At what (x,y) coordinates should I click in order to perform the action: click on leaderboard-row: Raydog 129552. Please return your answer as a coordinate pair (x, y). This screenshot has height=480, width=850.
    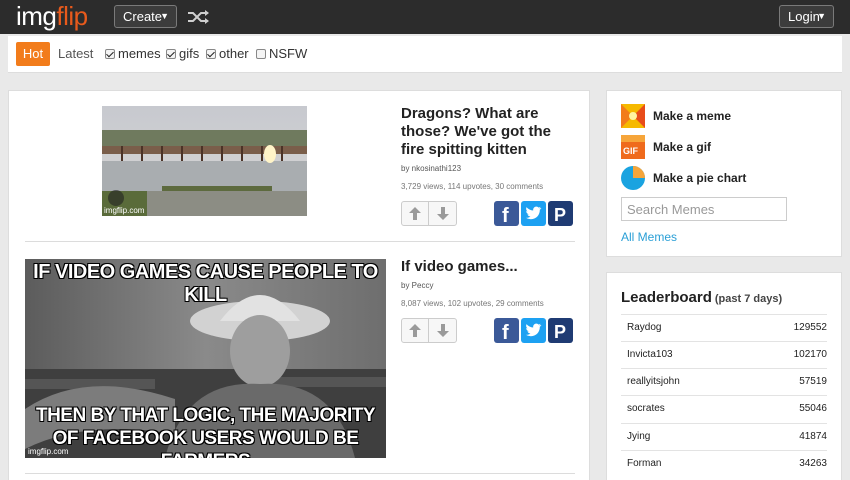
    Looking at the image, I should click on (724, 327).